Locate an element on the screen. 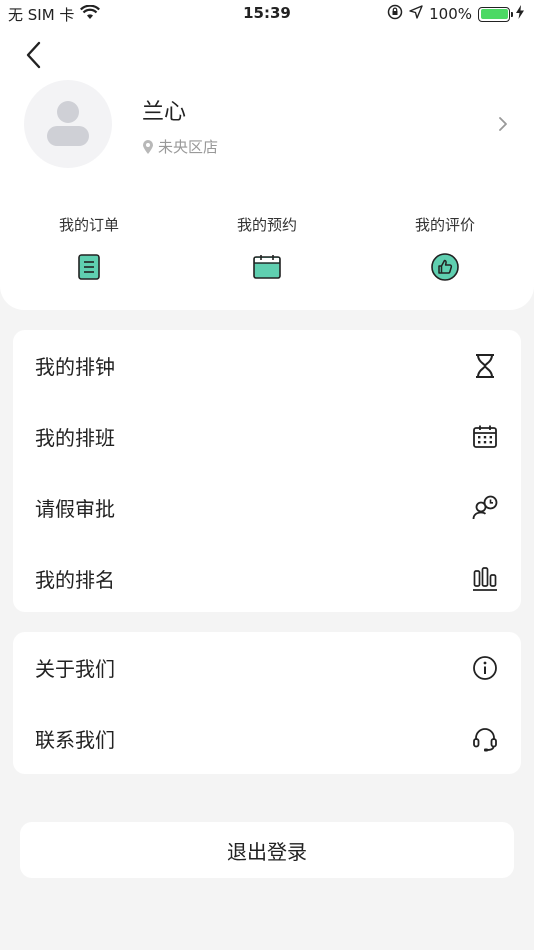 This screenshot has height=950, width=534. location-pin-icon is located at coordinates (148, 146).